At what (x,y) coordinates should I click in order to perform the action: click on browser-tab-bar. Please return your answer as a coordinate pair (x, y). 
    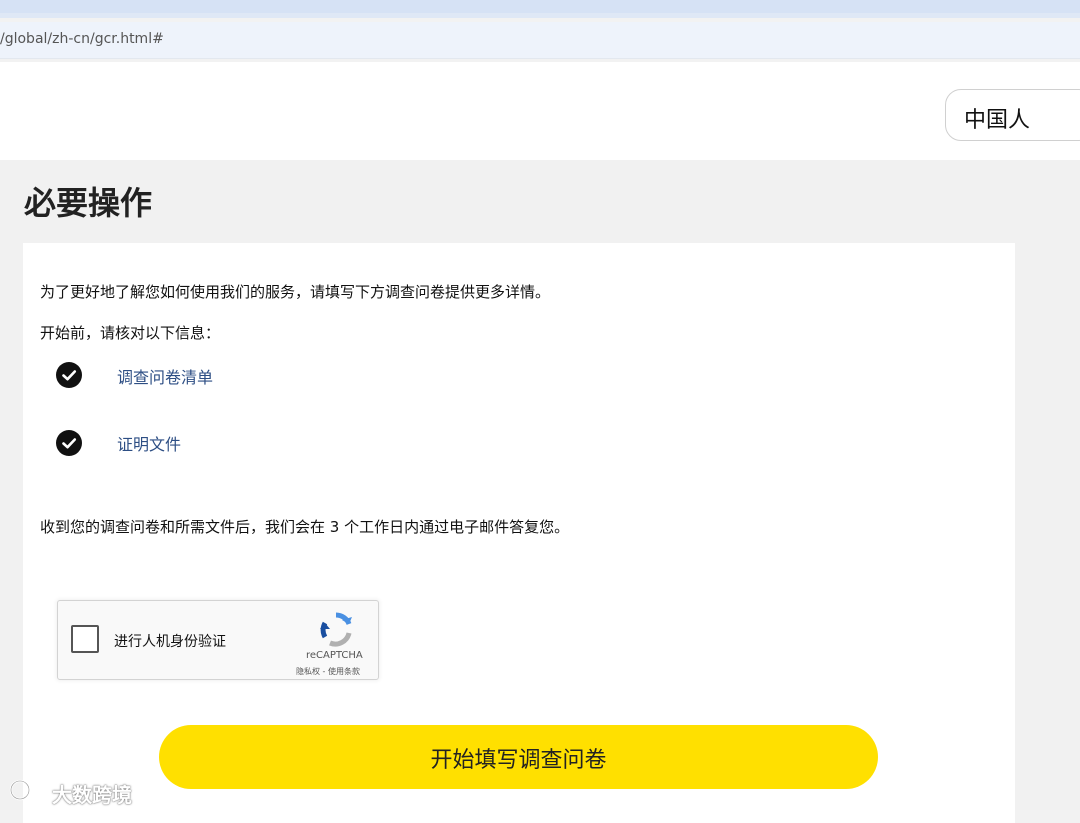
    Looking at the image, I should click on (540, 6).